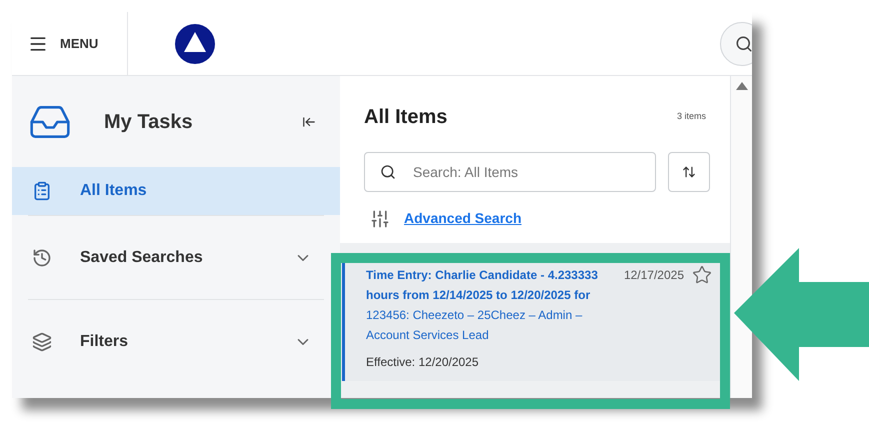  What do you see at coordinates (42, 191) in the screenshot?
I see `clipboard-icon` at bounding box center [42, 191].